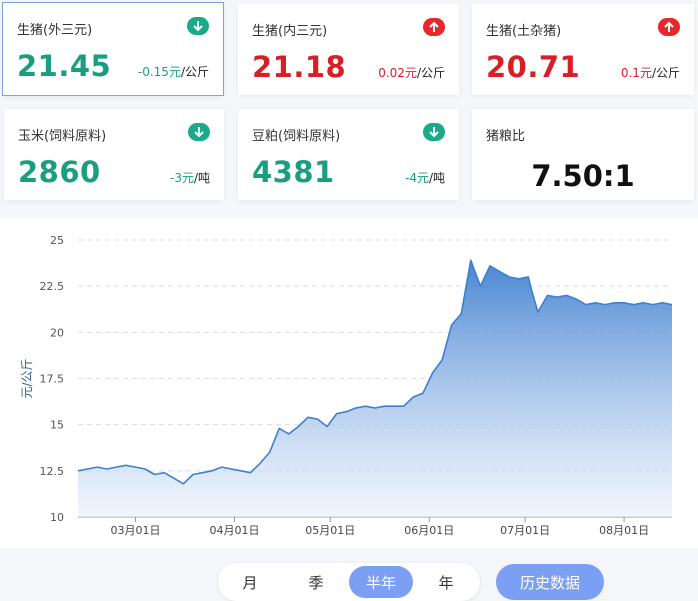 Image resolution: width=698 pixels, height=601 pixels. I want to click on card-title: 生猪(外三元), so click(55, 30).